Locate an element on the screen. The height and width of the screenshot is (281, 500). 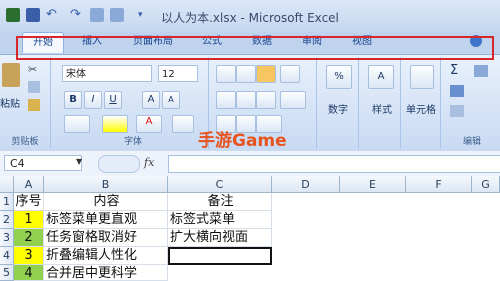
font-group: 宋体 12 B I U A A A 字体 is located at coordinates (133, 103).